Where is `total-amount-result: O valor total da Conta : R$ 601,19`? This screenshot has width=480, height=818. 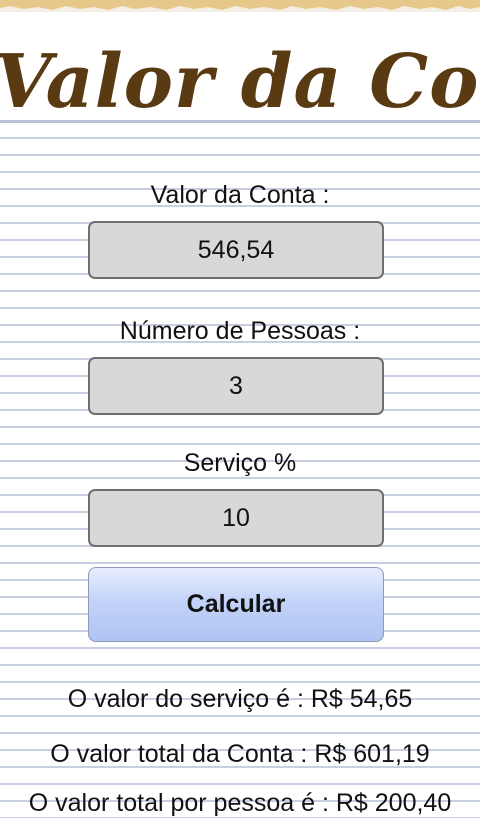
total-amount-result: O valor total da Conta : R$ 601,19 is located at coordinates (240, 754).